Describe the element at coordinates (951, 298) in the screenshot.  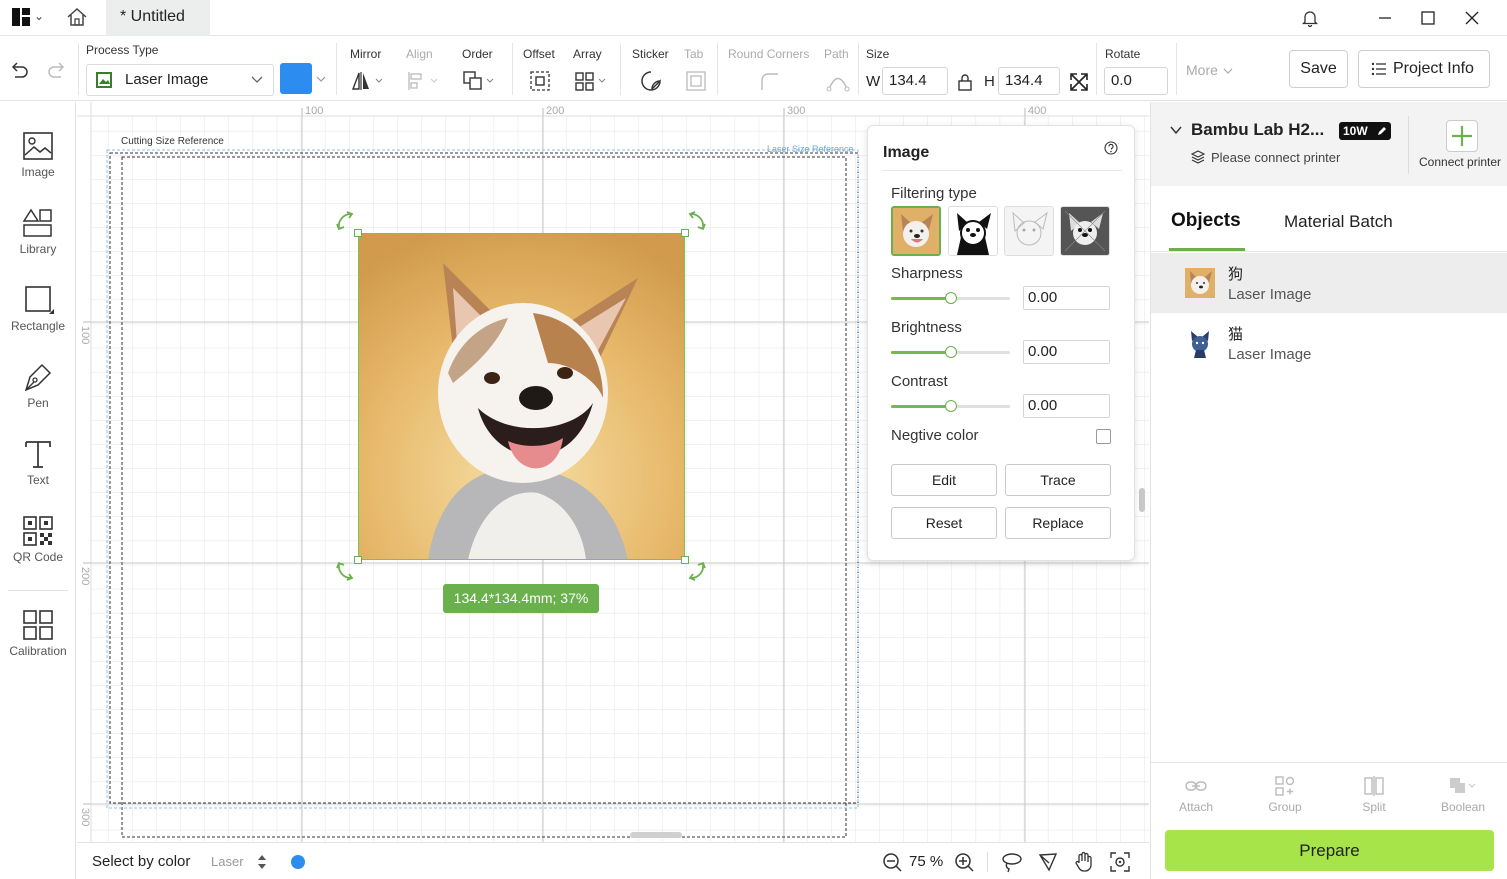
I see `sharpness-slider-knob` at that location.